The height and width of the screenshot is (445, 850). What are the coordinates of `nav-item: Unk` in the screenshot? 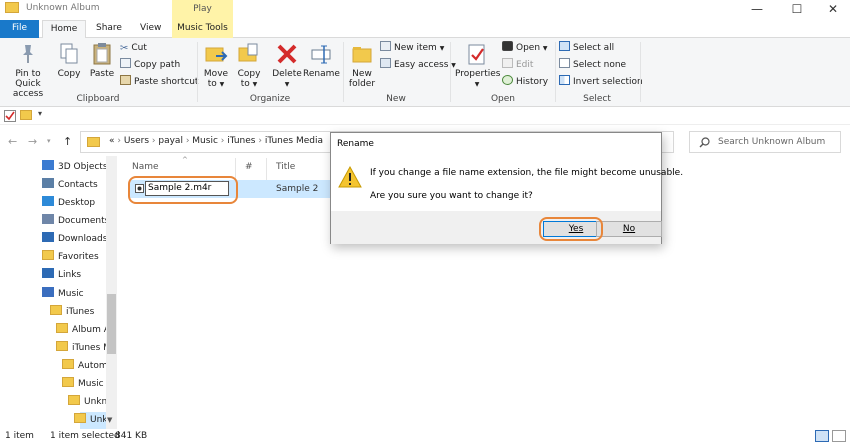 It's located at (91, 420).